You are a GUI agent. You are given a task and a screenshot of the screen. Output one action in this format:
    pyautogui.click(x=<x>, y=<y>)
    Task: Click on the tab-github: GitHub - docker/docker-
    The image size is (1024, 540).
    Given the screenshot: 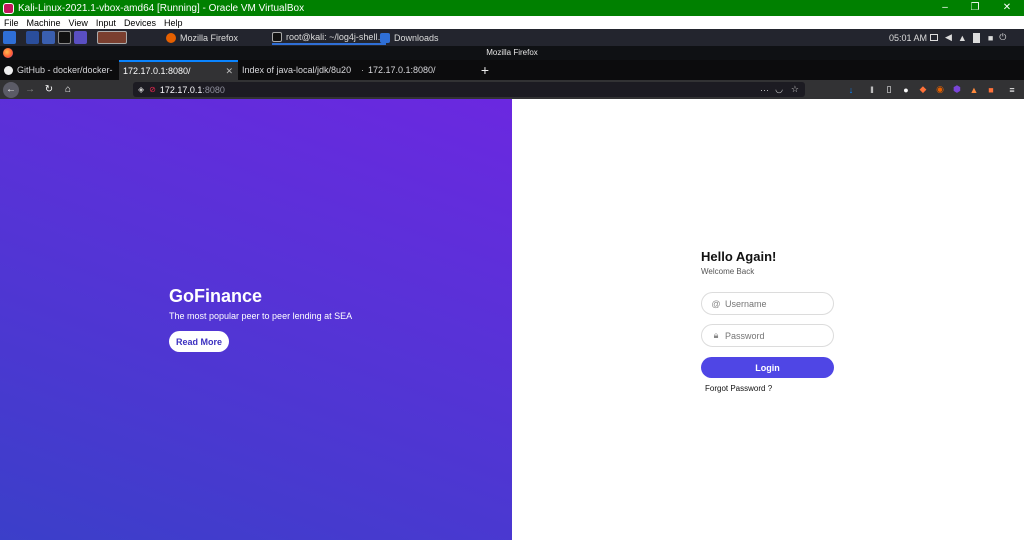 What is the action you would take?
    pyautogui.click(x=59, y=70)
    